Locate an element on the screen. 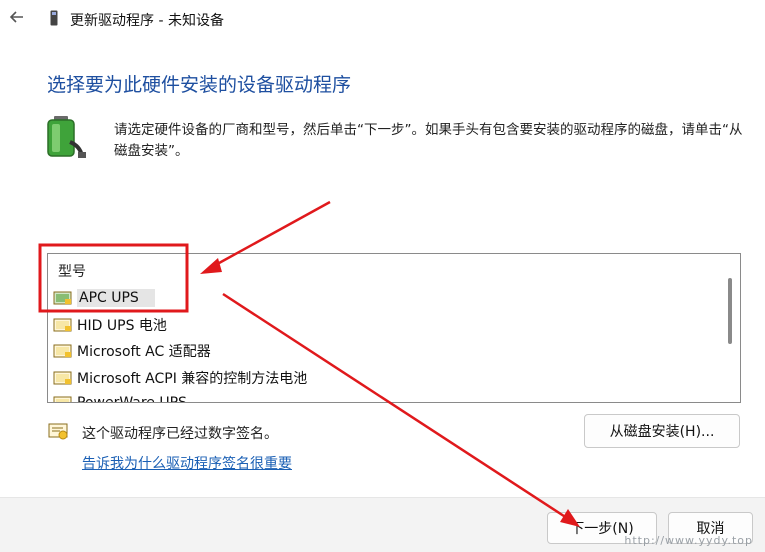 The image size is (765, 552). list-item-label: Microsoft ACPI 兼容的控制方法电池 is located at coordinates (192, 379).